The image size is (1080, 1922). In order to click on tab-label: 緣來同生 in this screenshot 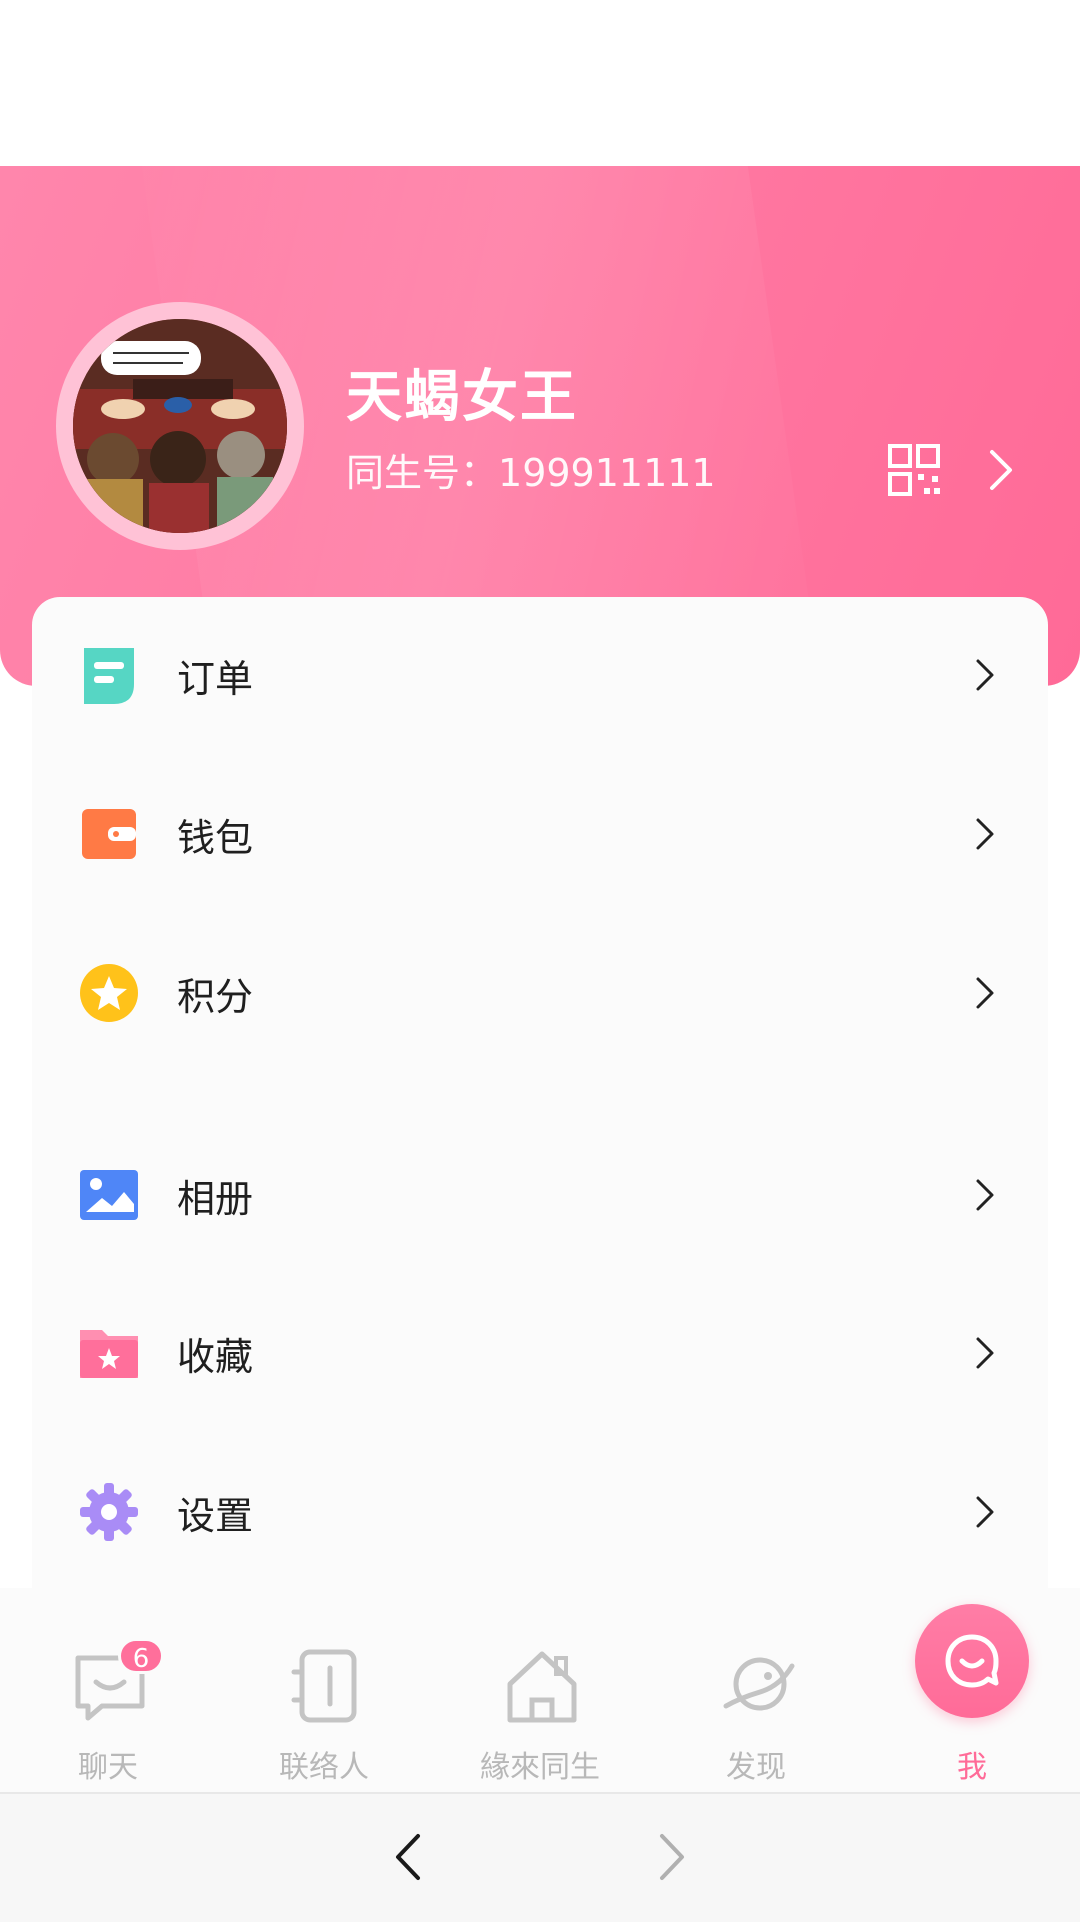, I will do `click(540, 1767)`.